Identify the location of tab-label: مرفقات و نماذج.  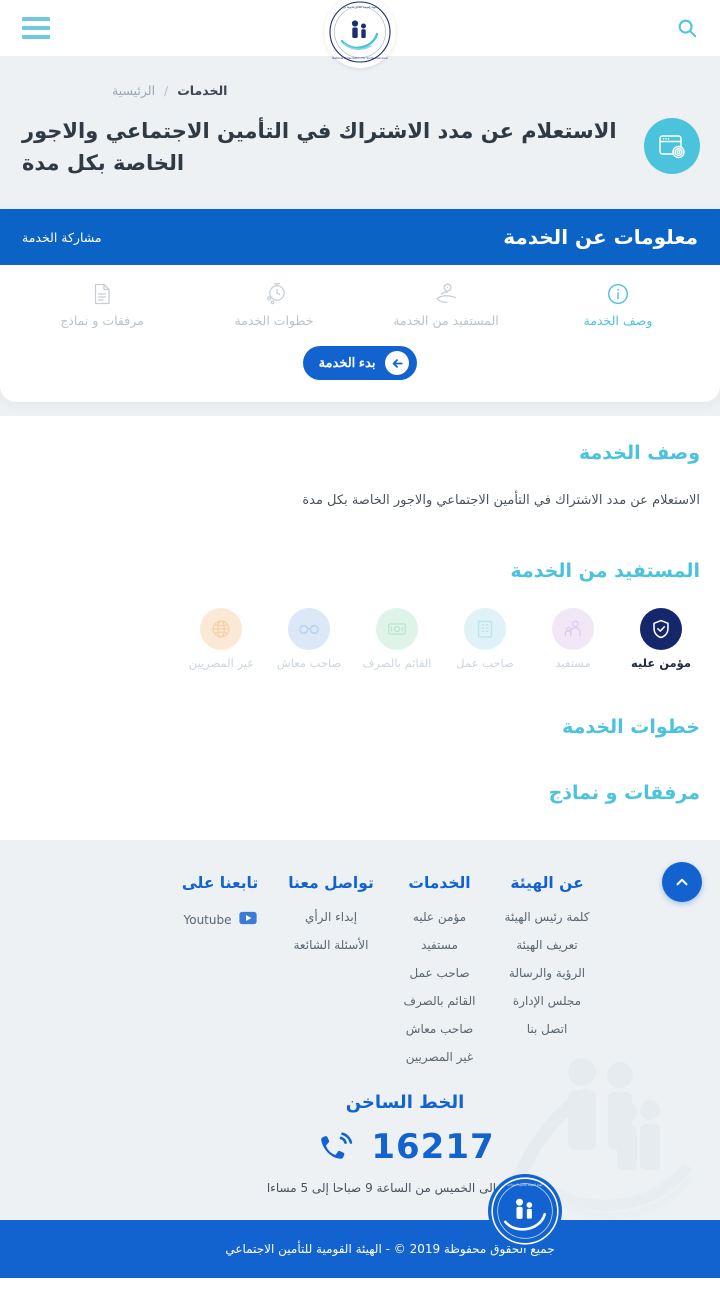
(102, 320).